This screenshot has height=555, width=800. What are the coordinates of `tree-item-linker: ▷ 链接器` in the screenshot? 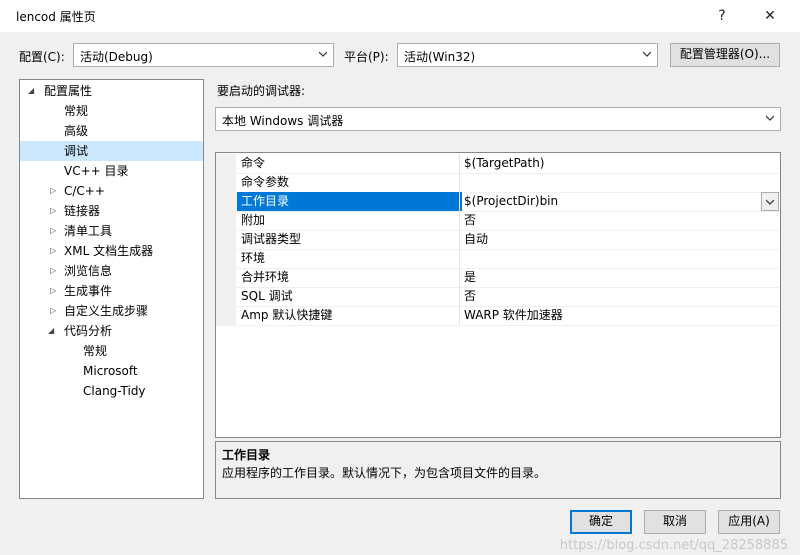 It's located at (111, 211).